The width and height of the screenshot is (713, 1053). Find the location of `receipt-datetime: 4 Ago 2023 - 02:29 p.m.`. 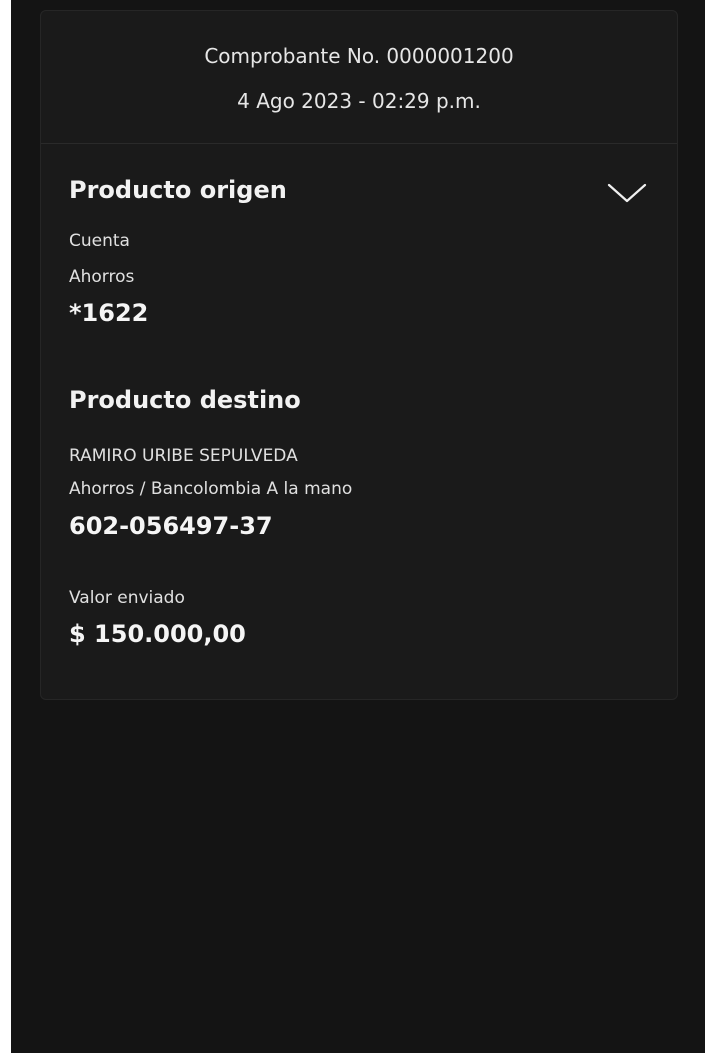

receipt-datetime: 4 Ago 2023 - 02:29 p.m. is located at coordinates (359, 101).